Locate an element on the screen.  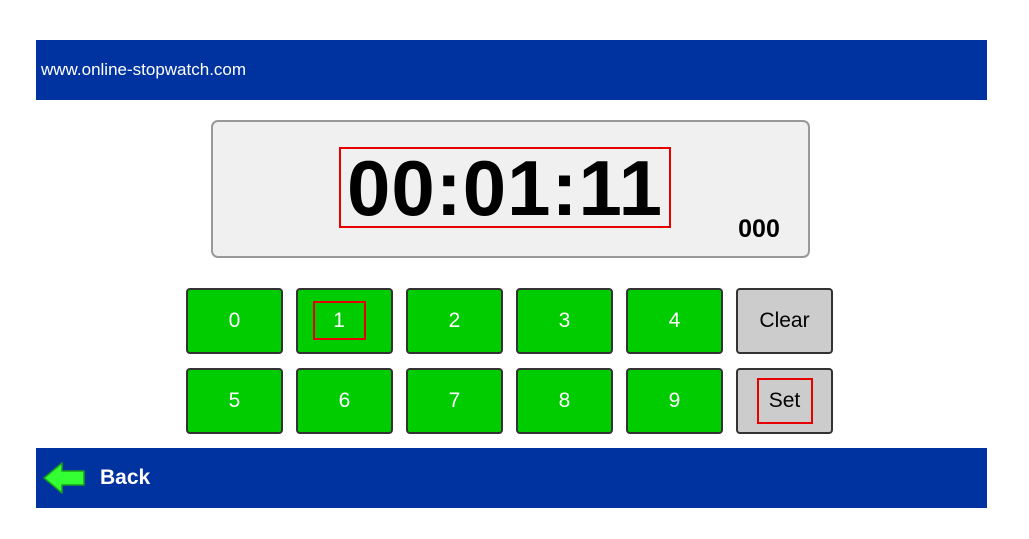
time-readout-frame: 00:01:11 is located at coordinates (505, 187).